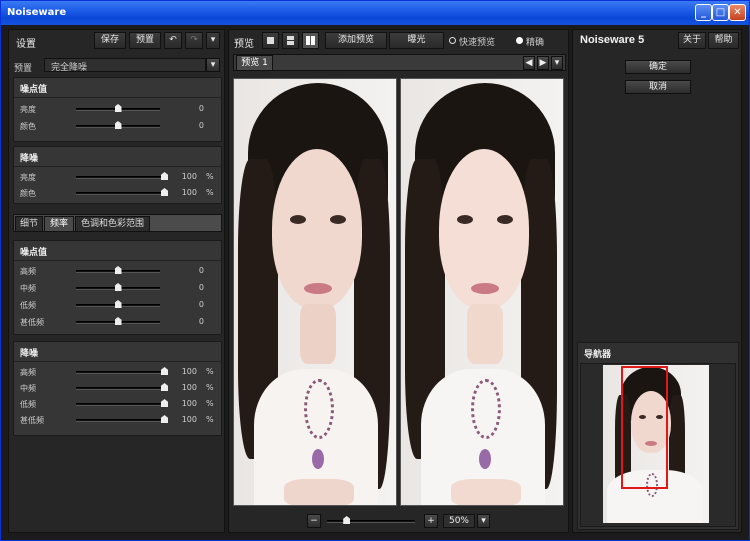  Describe the element at coordinates (26, 44) in the screenshot. I see `settings-title: 设置` at that location.